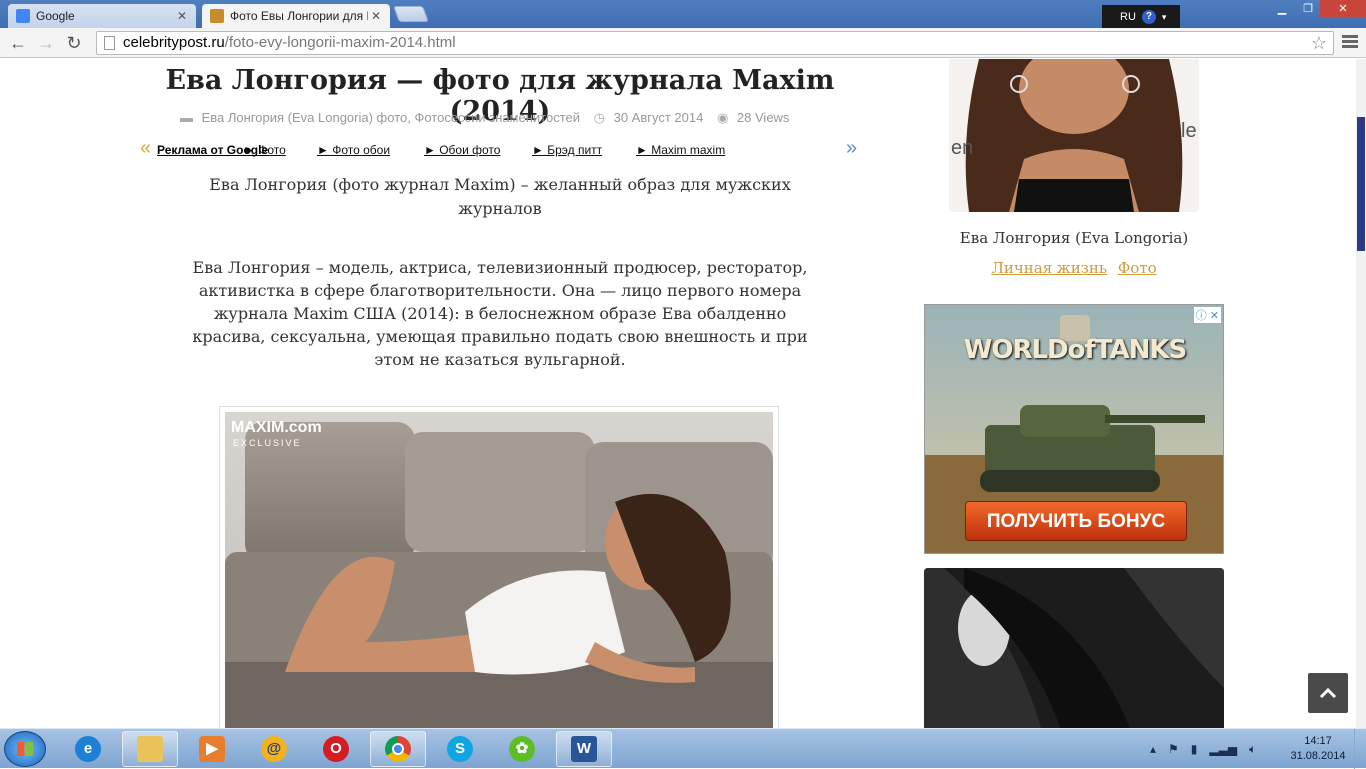 The width and height of the screenshot is (1366, 769). What do you see at coordinates (23, 16) in the screenshot?
I see `google-favicon-icon` at bounding box center [23, 16].